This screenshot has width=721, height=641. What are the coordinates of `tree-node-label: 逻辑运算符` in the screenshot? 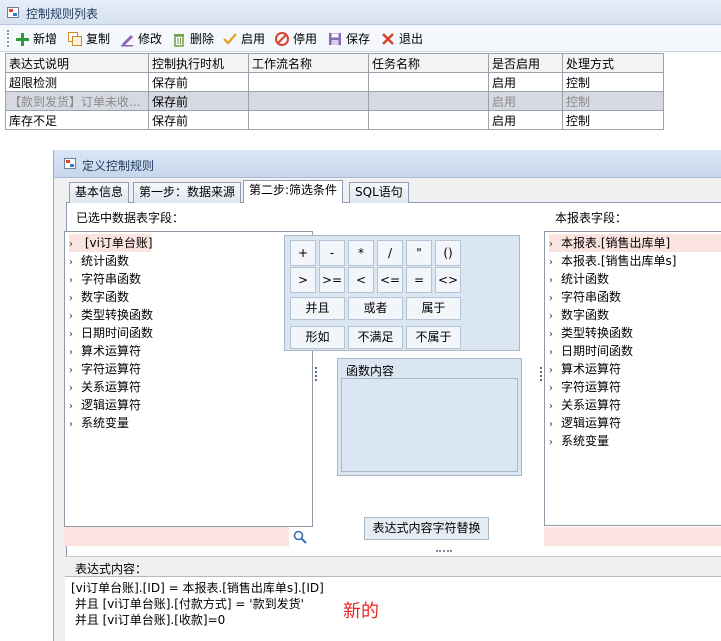 It's located at (111, 405).